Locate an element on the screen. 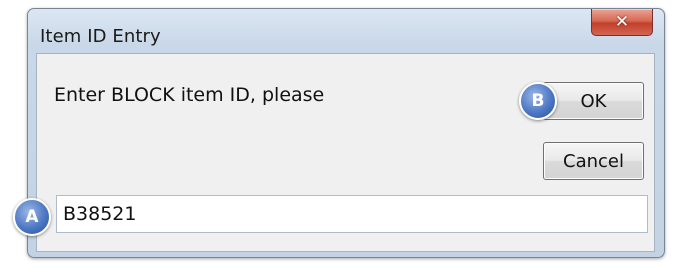  cancel-button: Cancel is located at coordinates (593, 161).